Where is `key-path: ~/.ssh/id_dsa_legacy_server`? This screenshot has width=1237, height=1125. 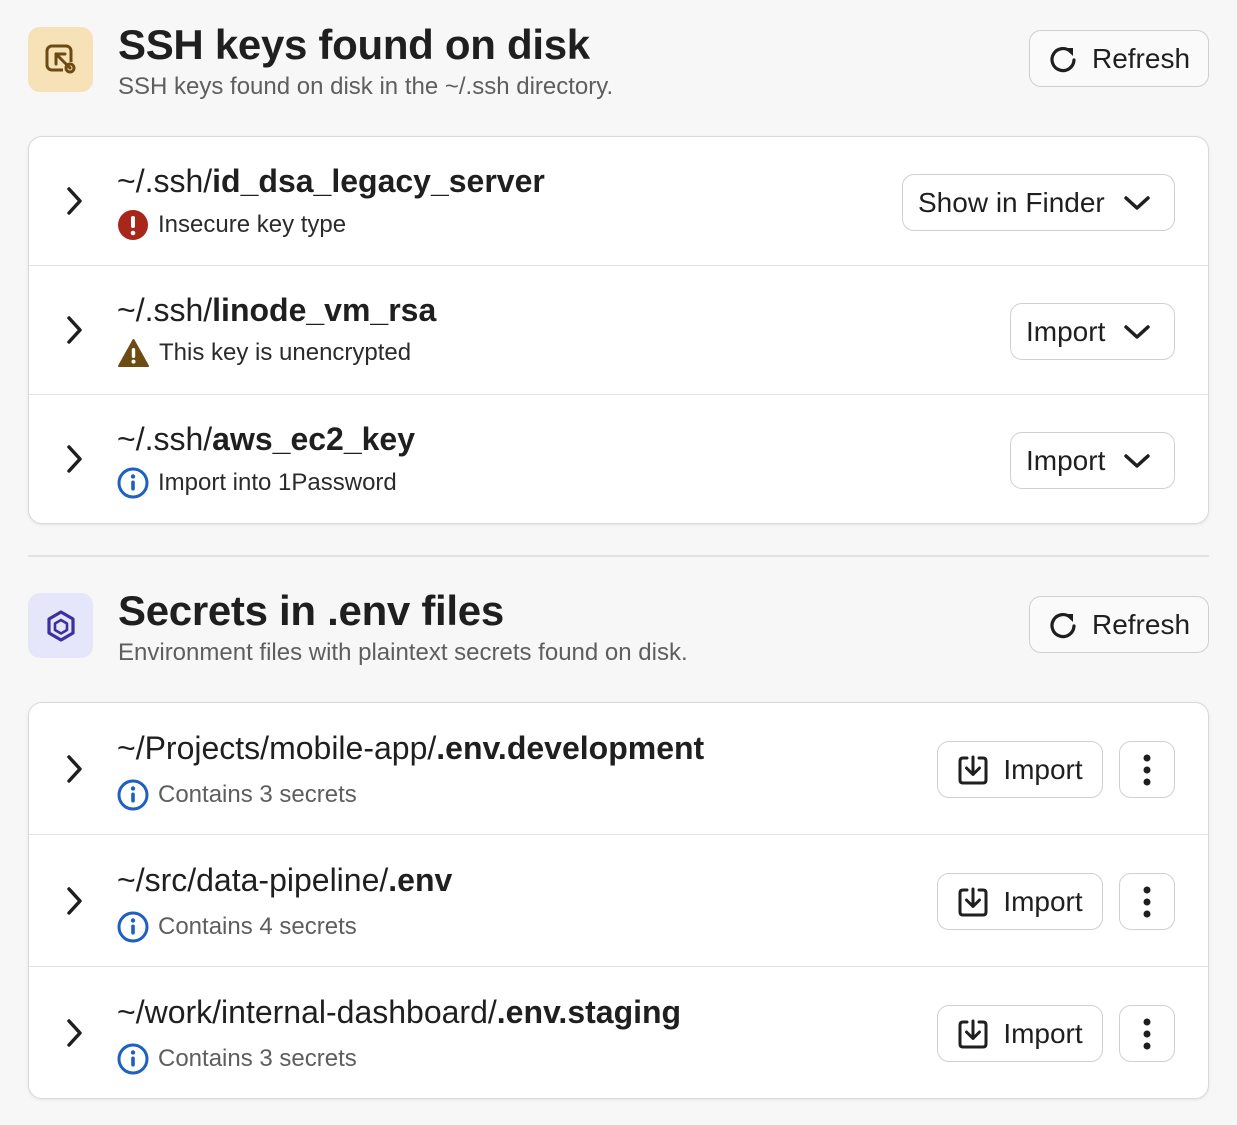
key-path: ~/.ssh/id_dsa_legacy_server is located at coordinates (331, 181).